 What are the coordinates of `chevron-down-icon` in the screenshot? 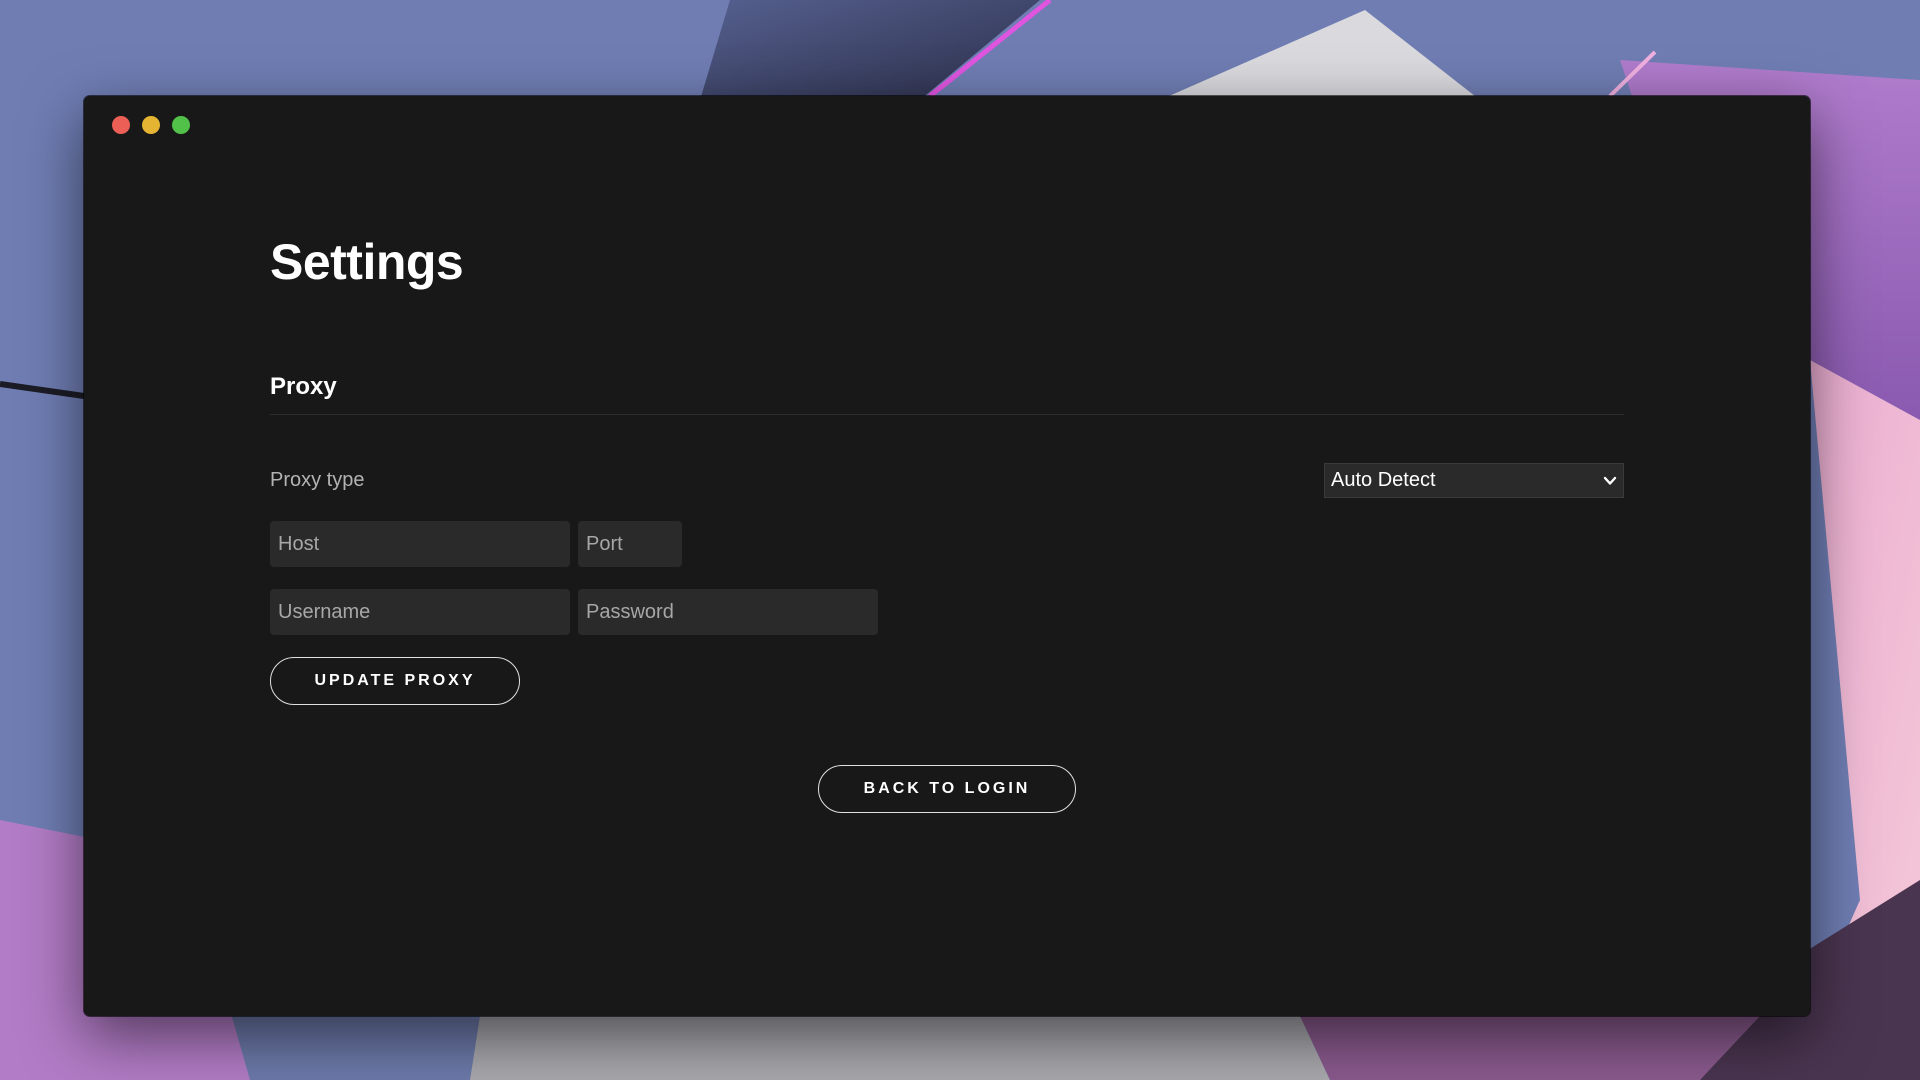 It's located at (1610, 480).